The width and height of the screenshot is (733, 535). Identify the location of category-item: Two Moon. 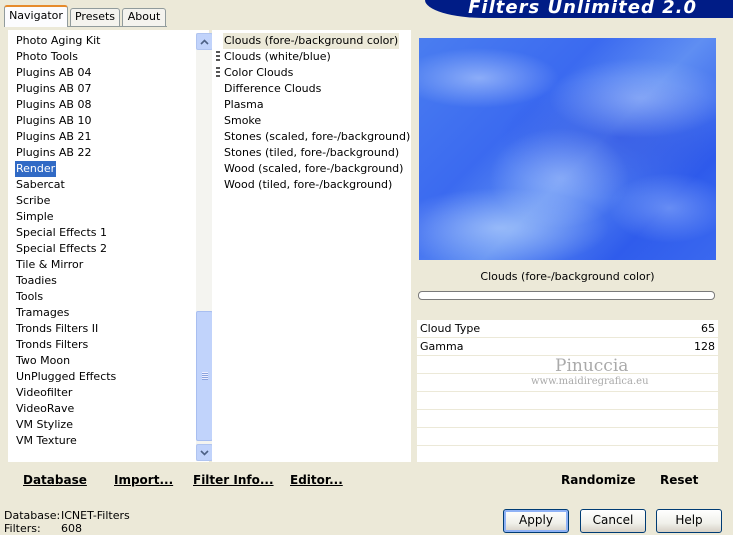
(43, 361).